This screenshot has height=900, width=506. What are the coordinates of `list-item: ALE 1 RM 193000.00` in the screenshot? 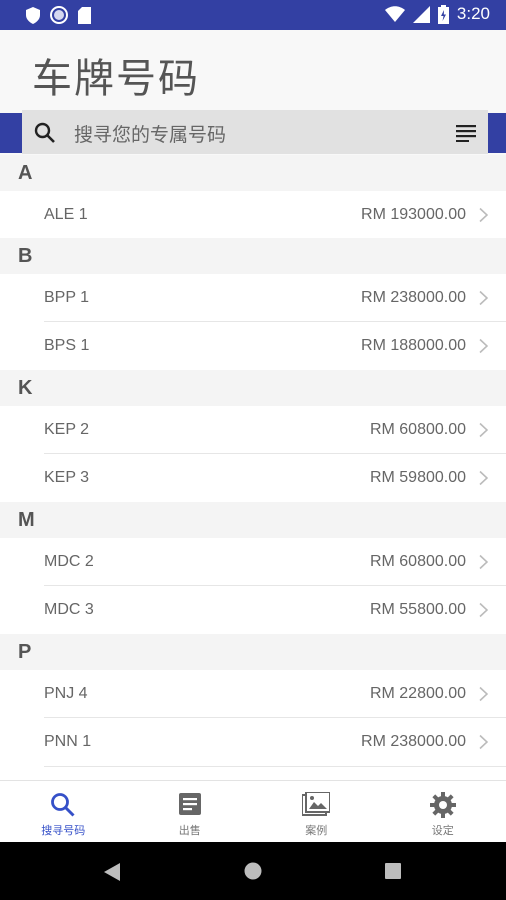 It's located at (253, 214).